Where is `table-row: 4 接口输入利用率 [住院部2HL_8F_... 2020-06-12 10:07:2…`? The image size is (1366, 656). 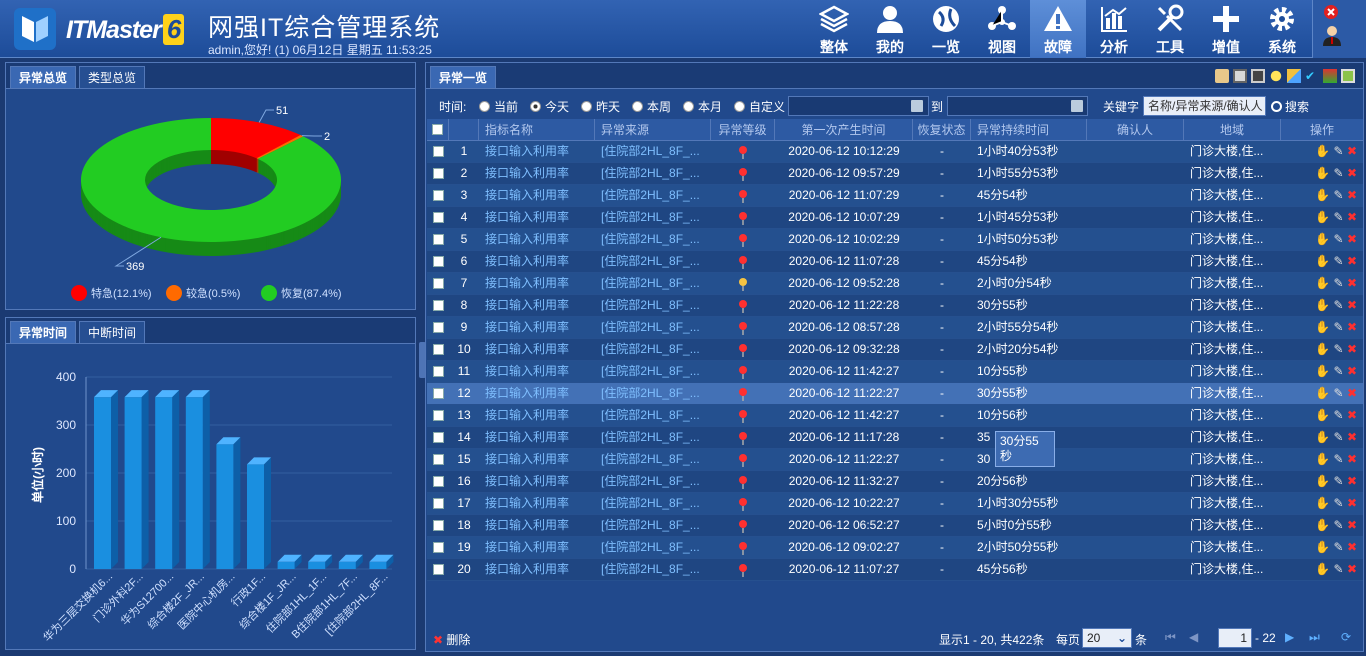
table-row: 4 接口输入利用率 [住院部2HL_8F_... 2020-06-12 10:07:2… is located at coordinates (895, 218).